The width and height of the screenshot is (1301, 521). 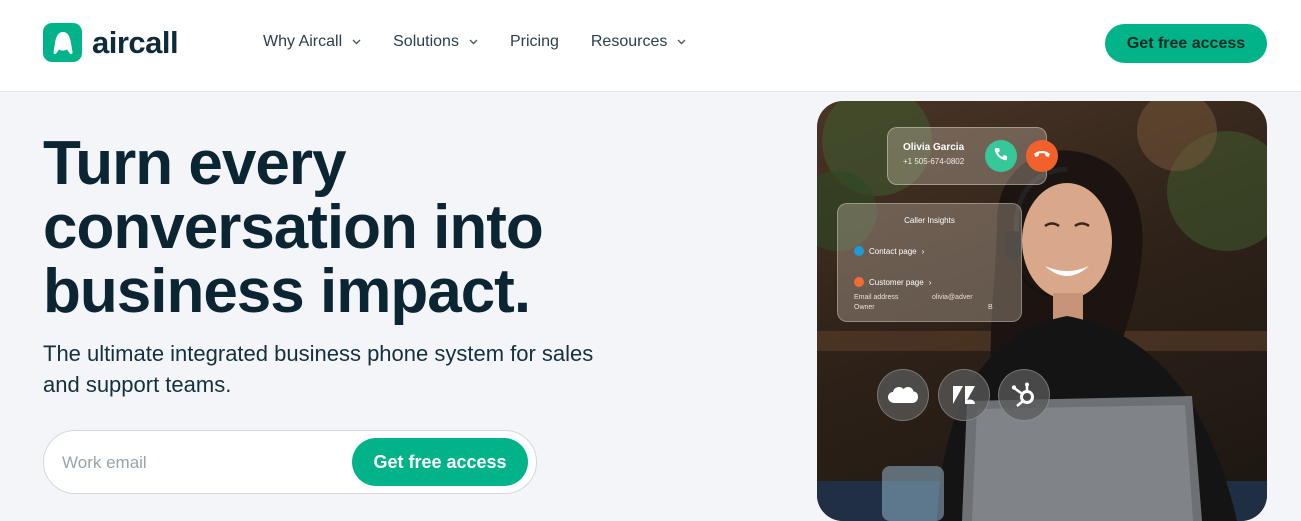 I want to click on caller-name: Olivia Garcia, so click(x=934, y=147).